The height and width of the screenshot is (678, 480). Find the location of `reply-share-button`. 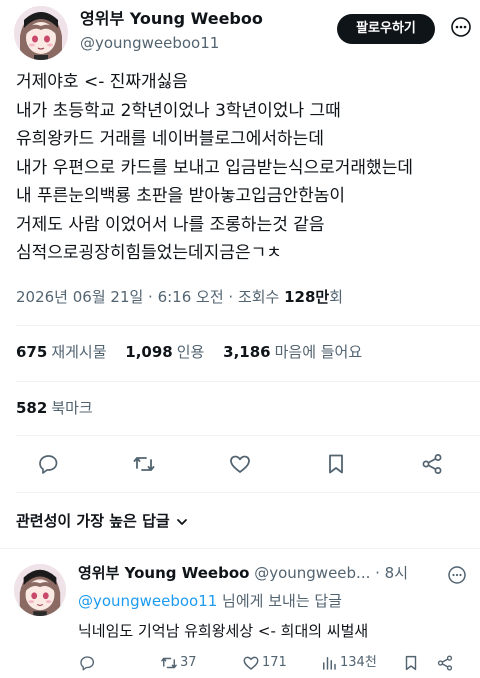

reply-share-button is located at coordinates (446, 663).